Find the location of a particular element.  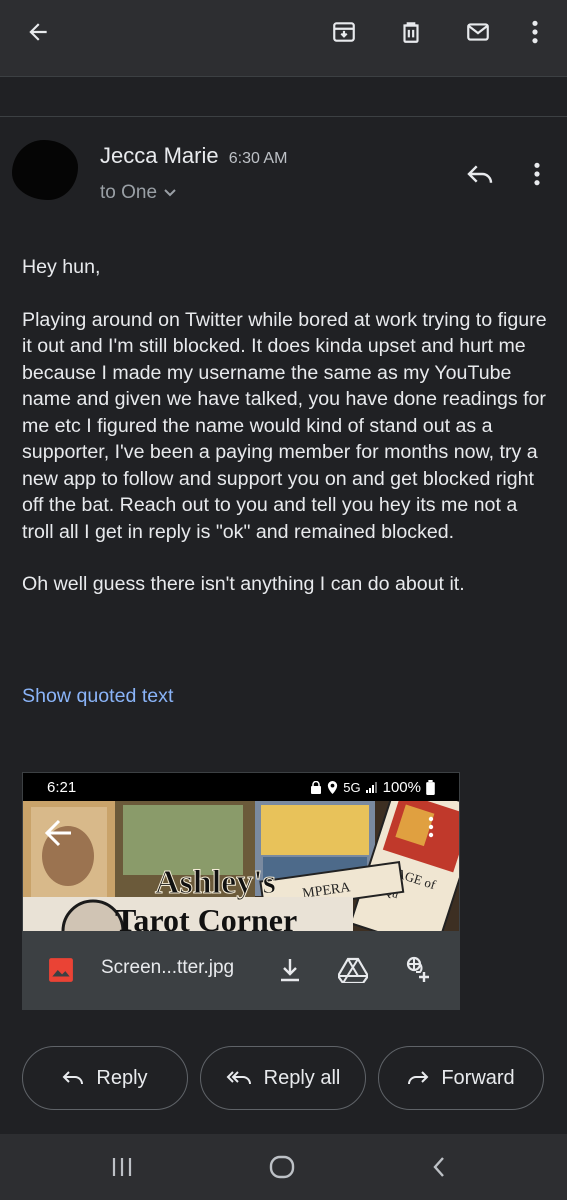

thumbnail-network: 5G is located at coordinates (352, 787).